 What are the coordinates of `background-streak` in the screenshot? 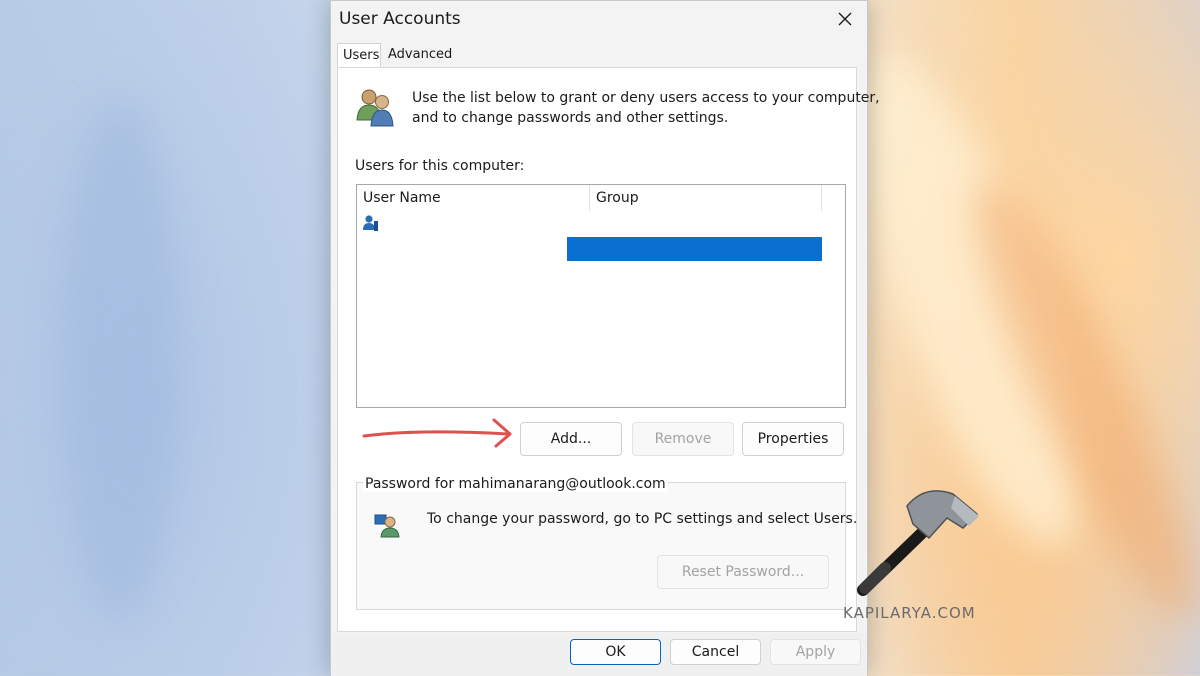 It's located at (120, 360).